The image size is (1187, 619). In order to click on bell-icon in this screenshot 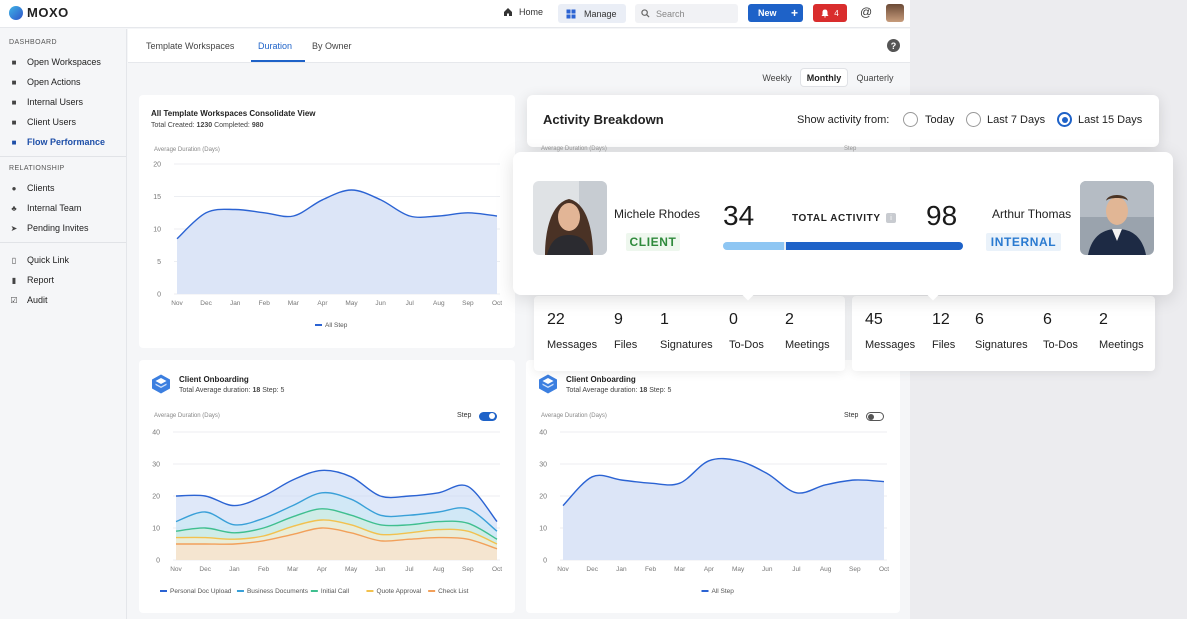, I will do `click(825, 13)`.